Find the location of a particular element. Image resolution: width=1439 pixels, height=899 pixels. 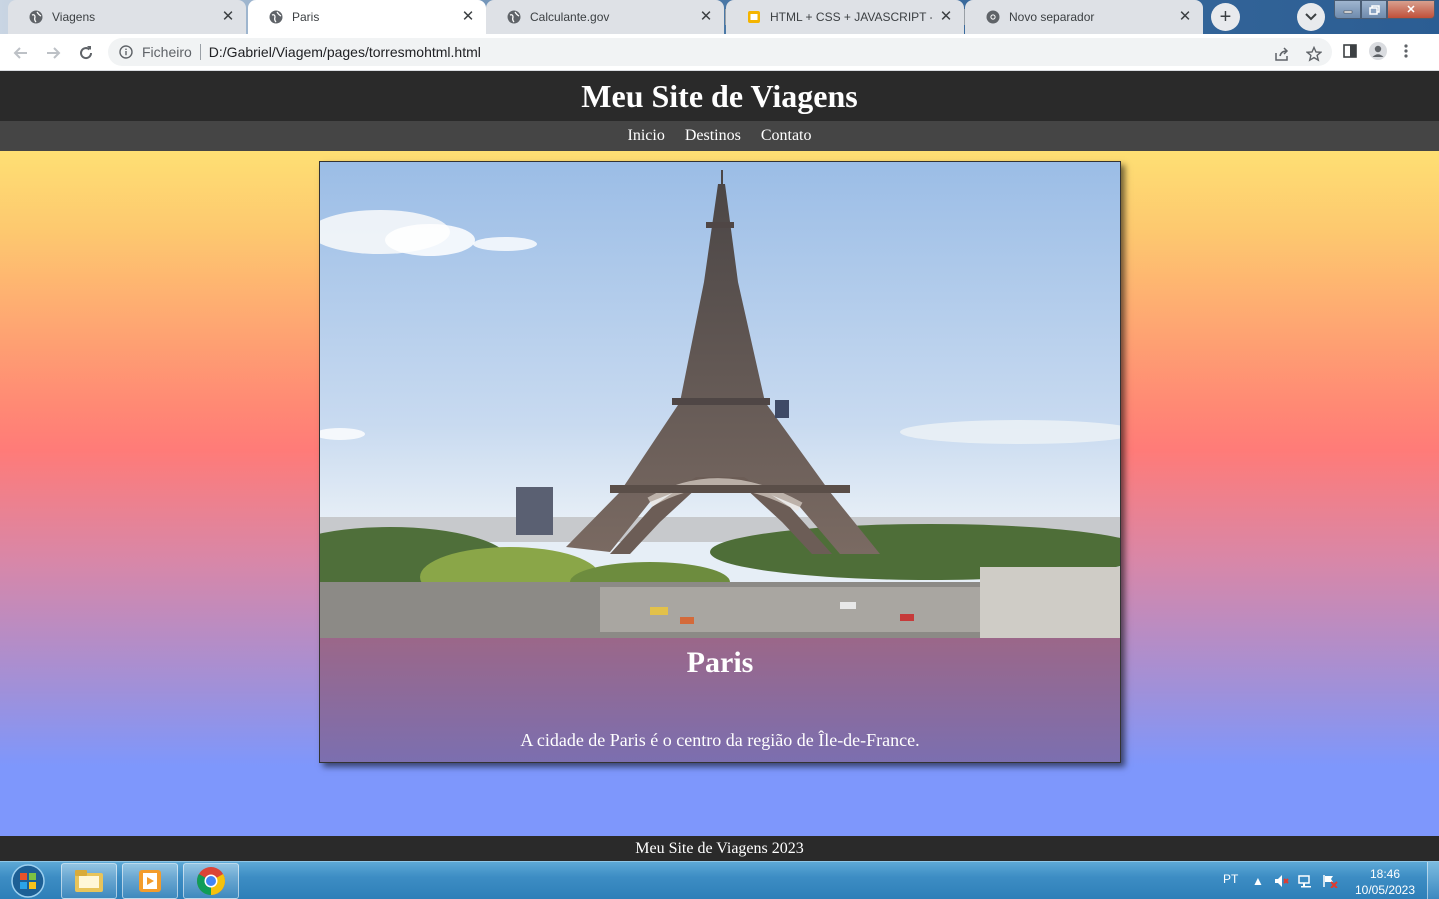

restore-button is located at coordinates (1374, 9).